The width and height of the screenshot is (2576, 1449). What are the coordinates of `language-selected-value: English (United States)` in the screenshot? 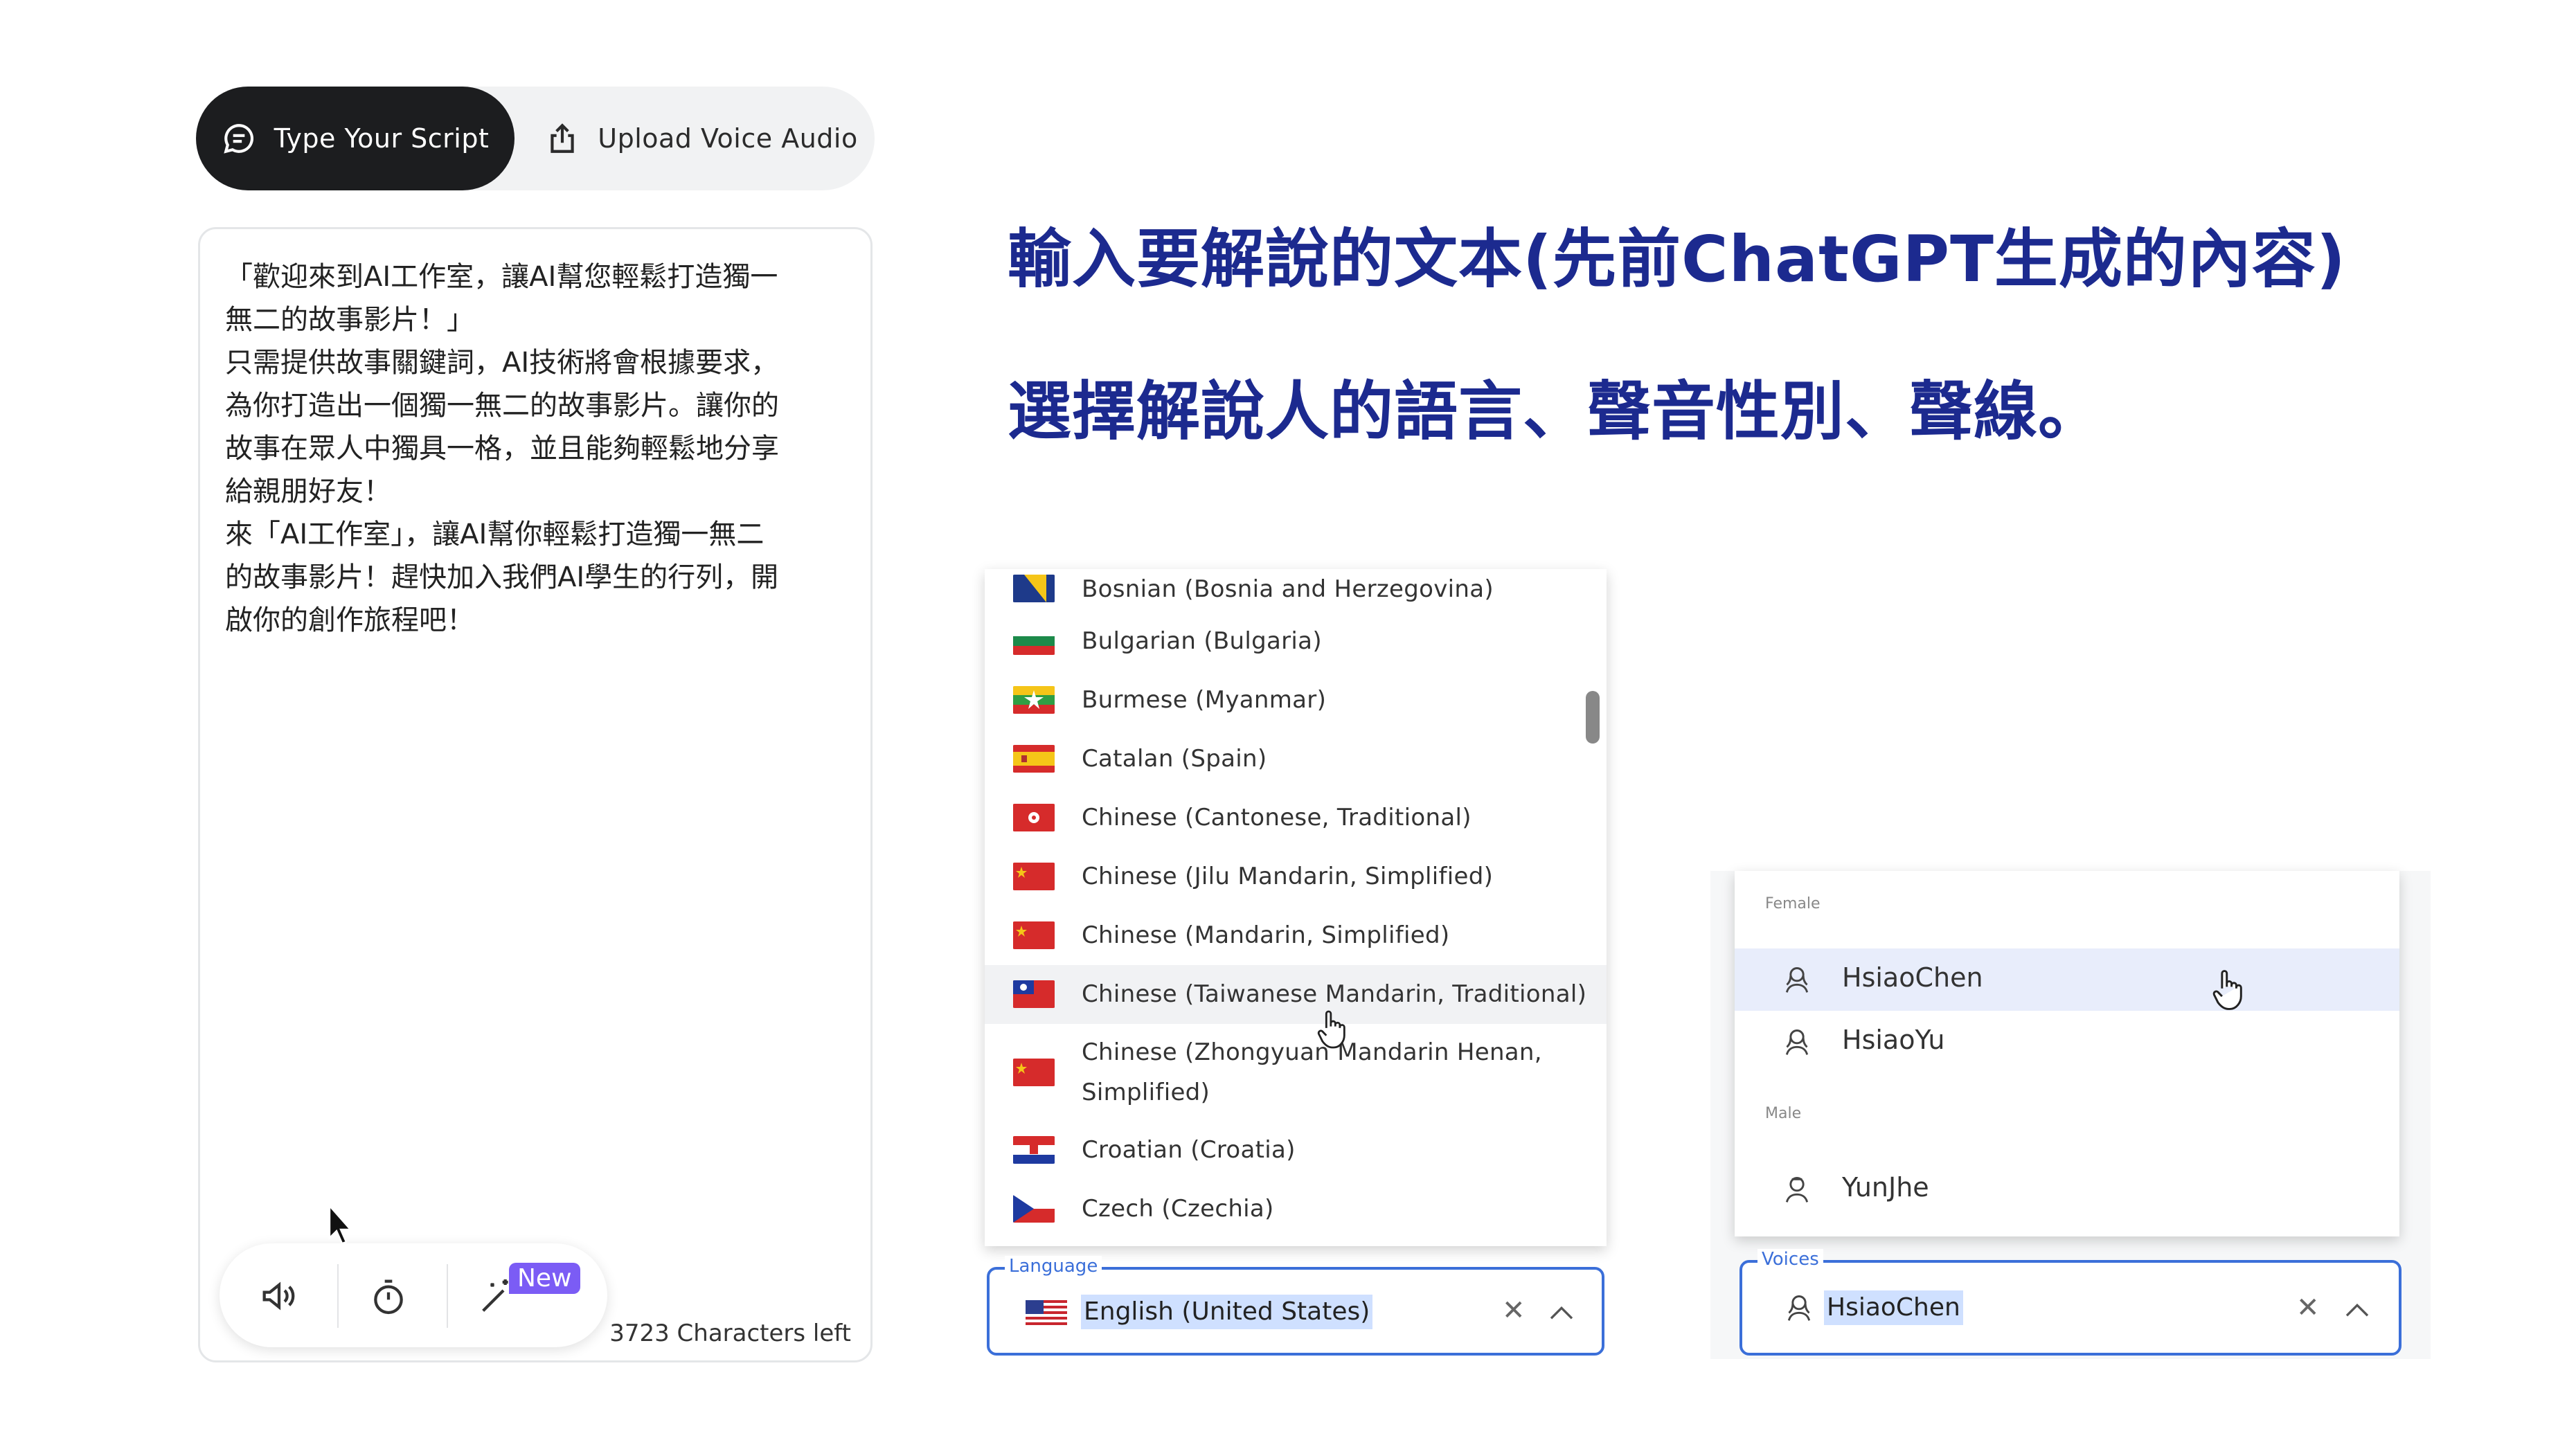 It's located at (1227, 1312).